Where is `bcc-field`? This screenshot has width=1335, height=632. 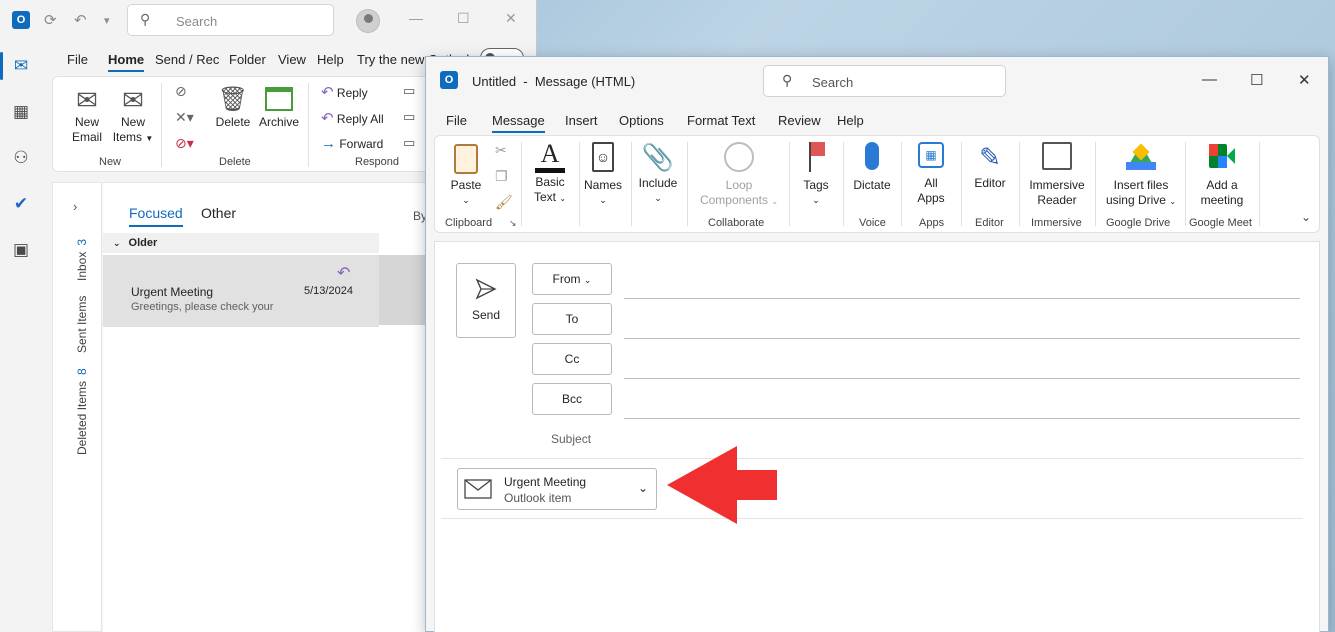 bcc-field is located at coordinates (962, 418).